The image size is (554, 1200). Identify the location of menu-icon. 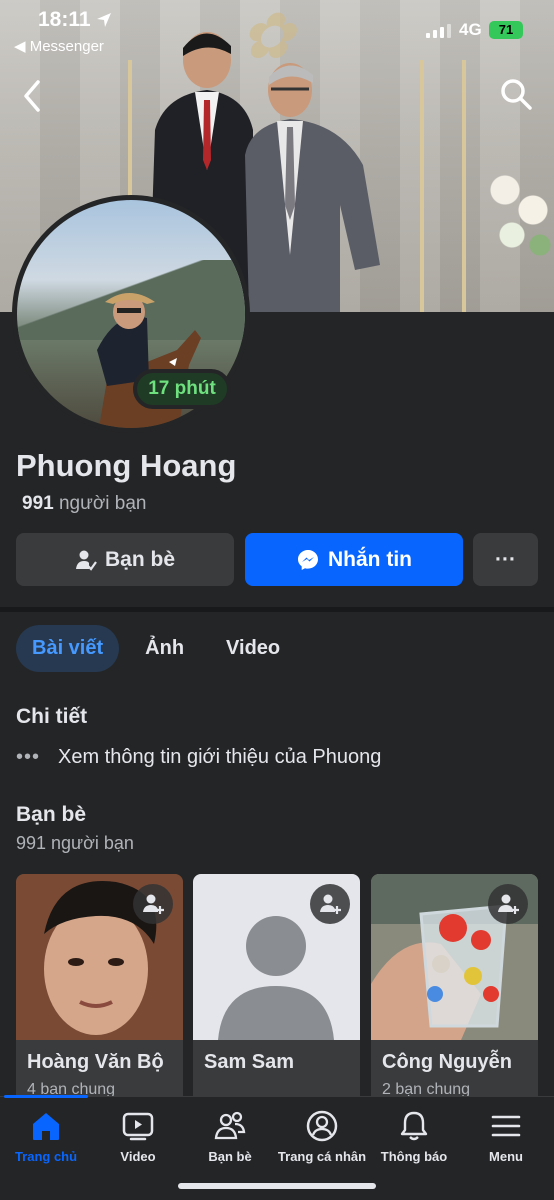
(506, 1126).